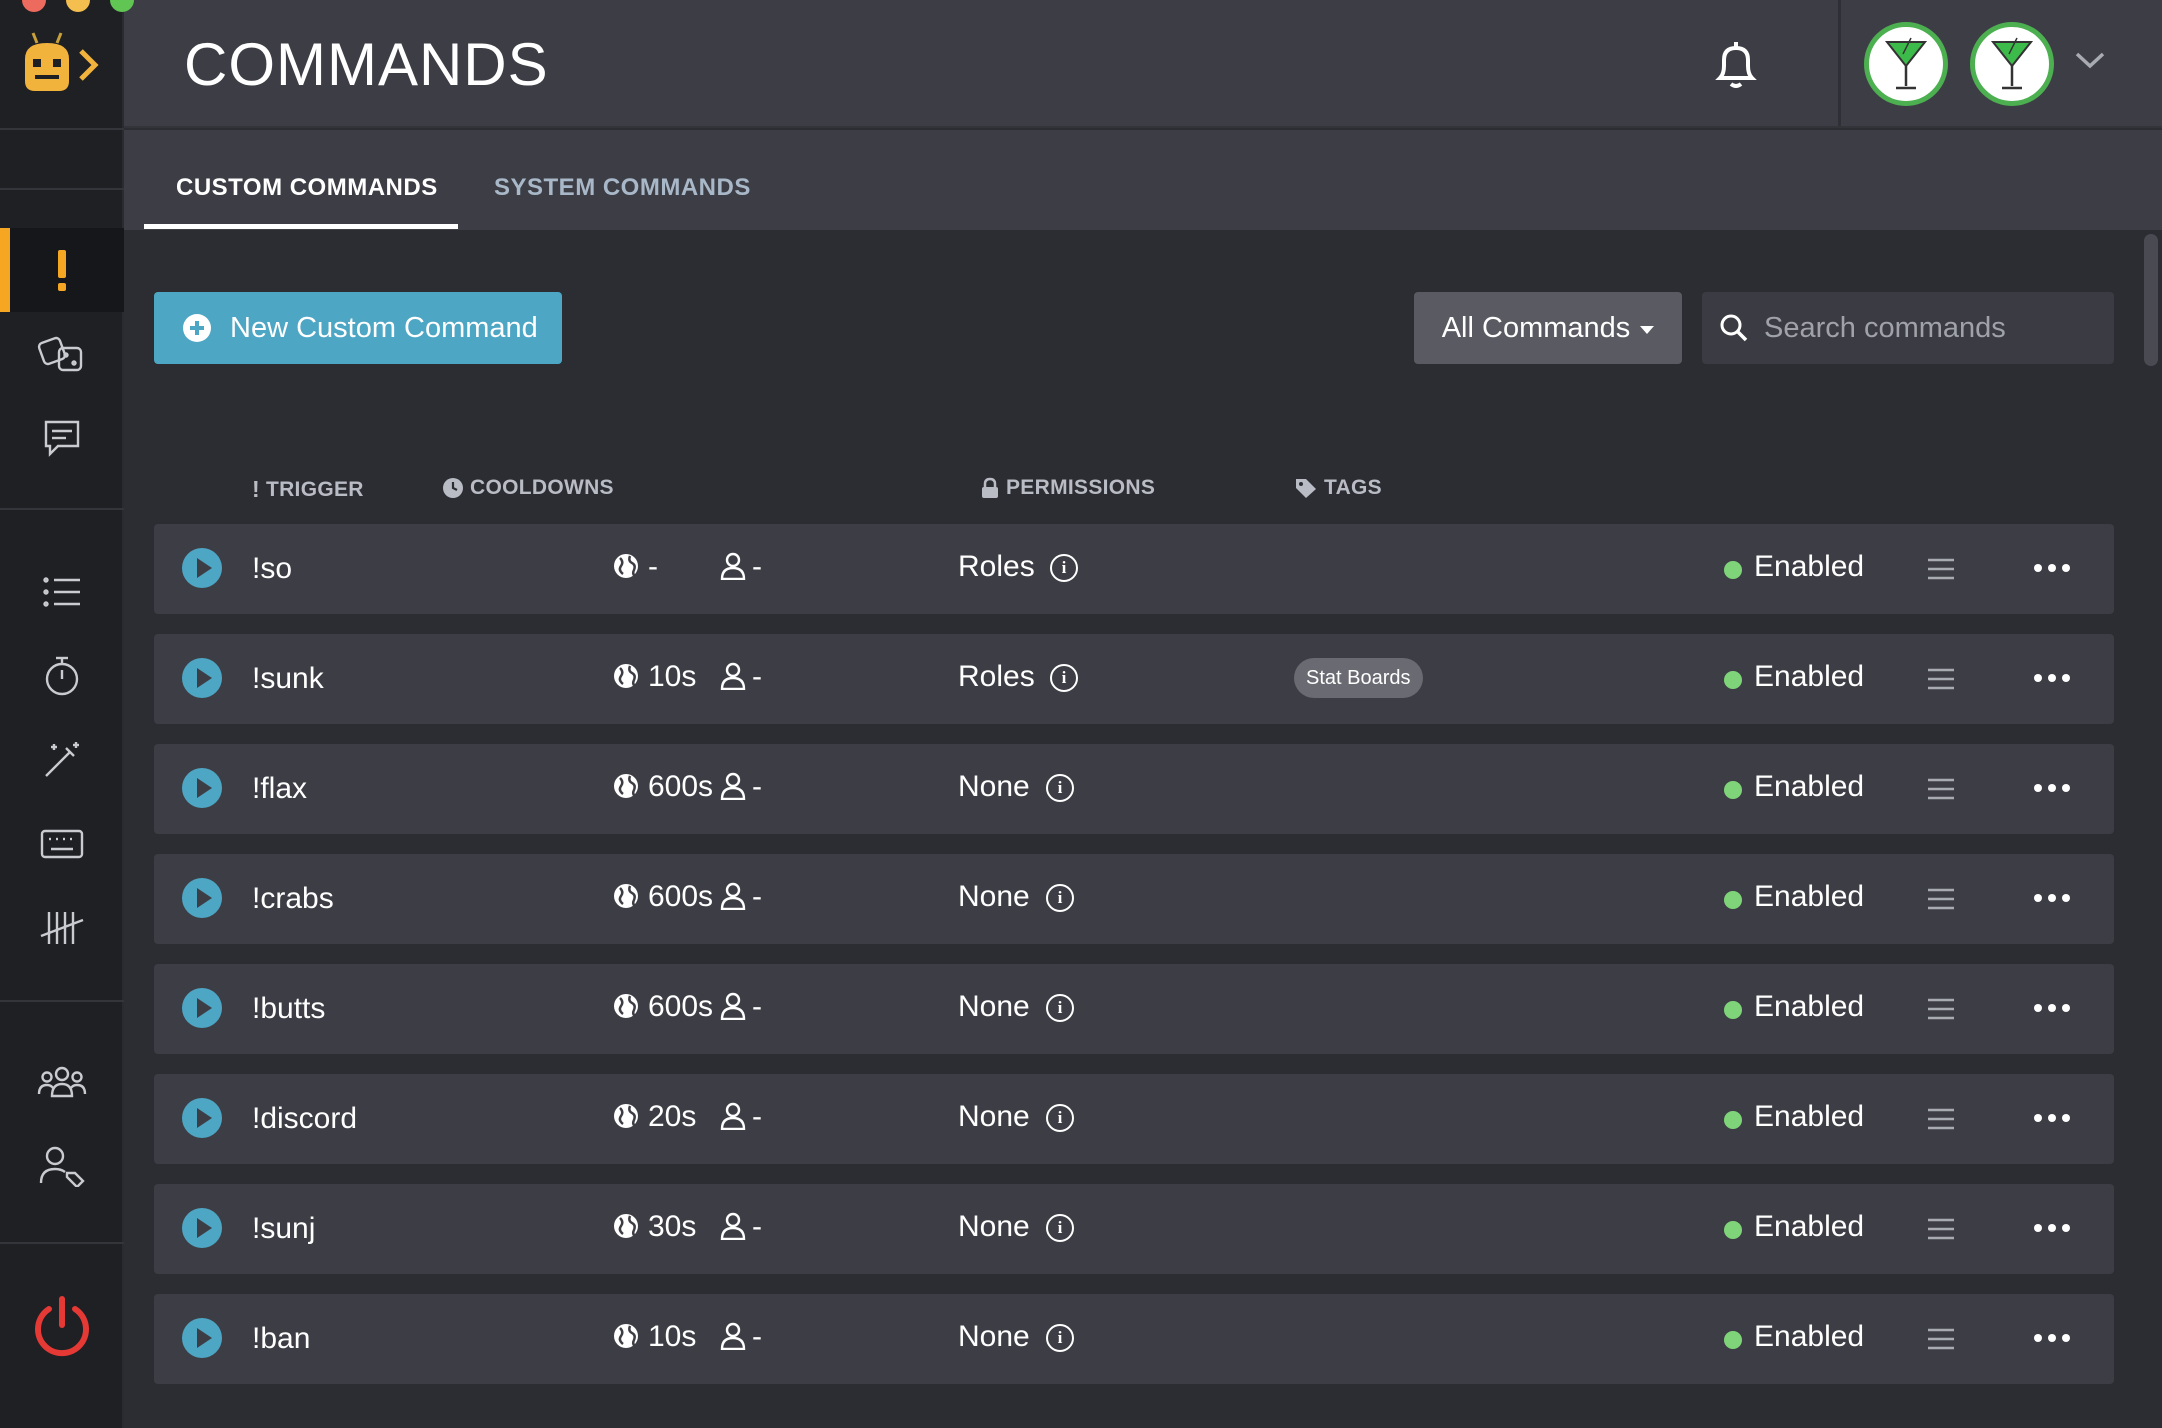 This screenshot has height=1428, width=2162. What do you see at coordinates (307, 188) in the screenshot?
I see `tab-custom-commands: CUSTOM COMMANDS` at bounding box center [307, 188].